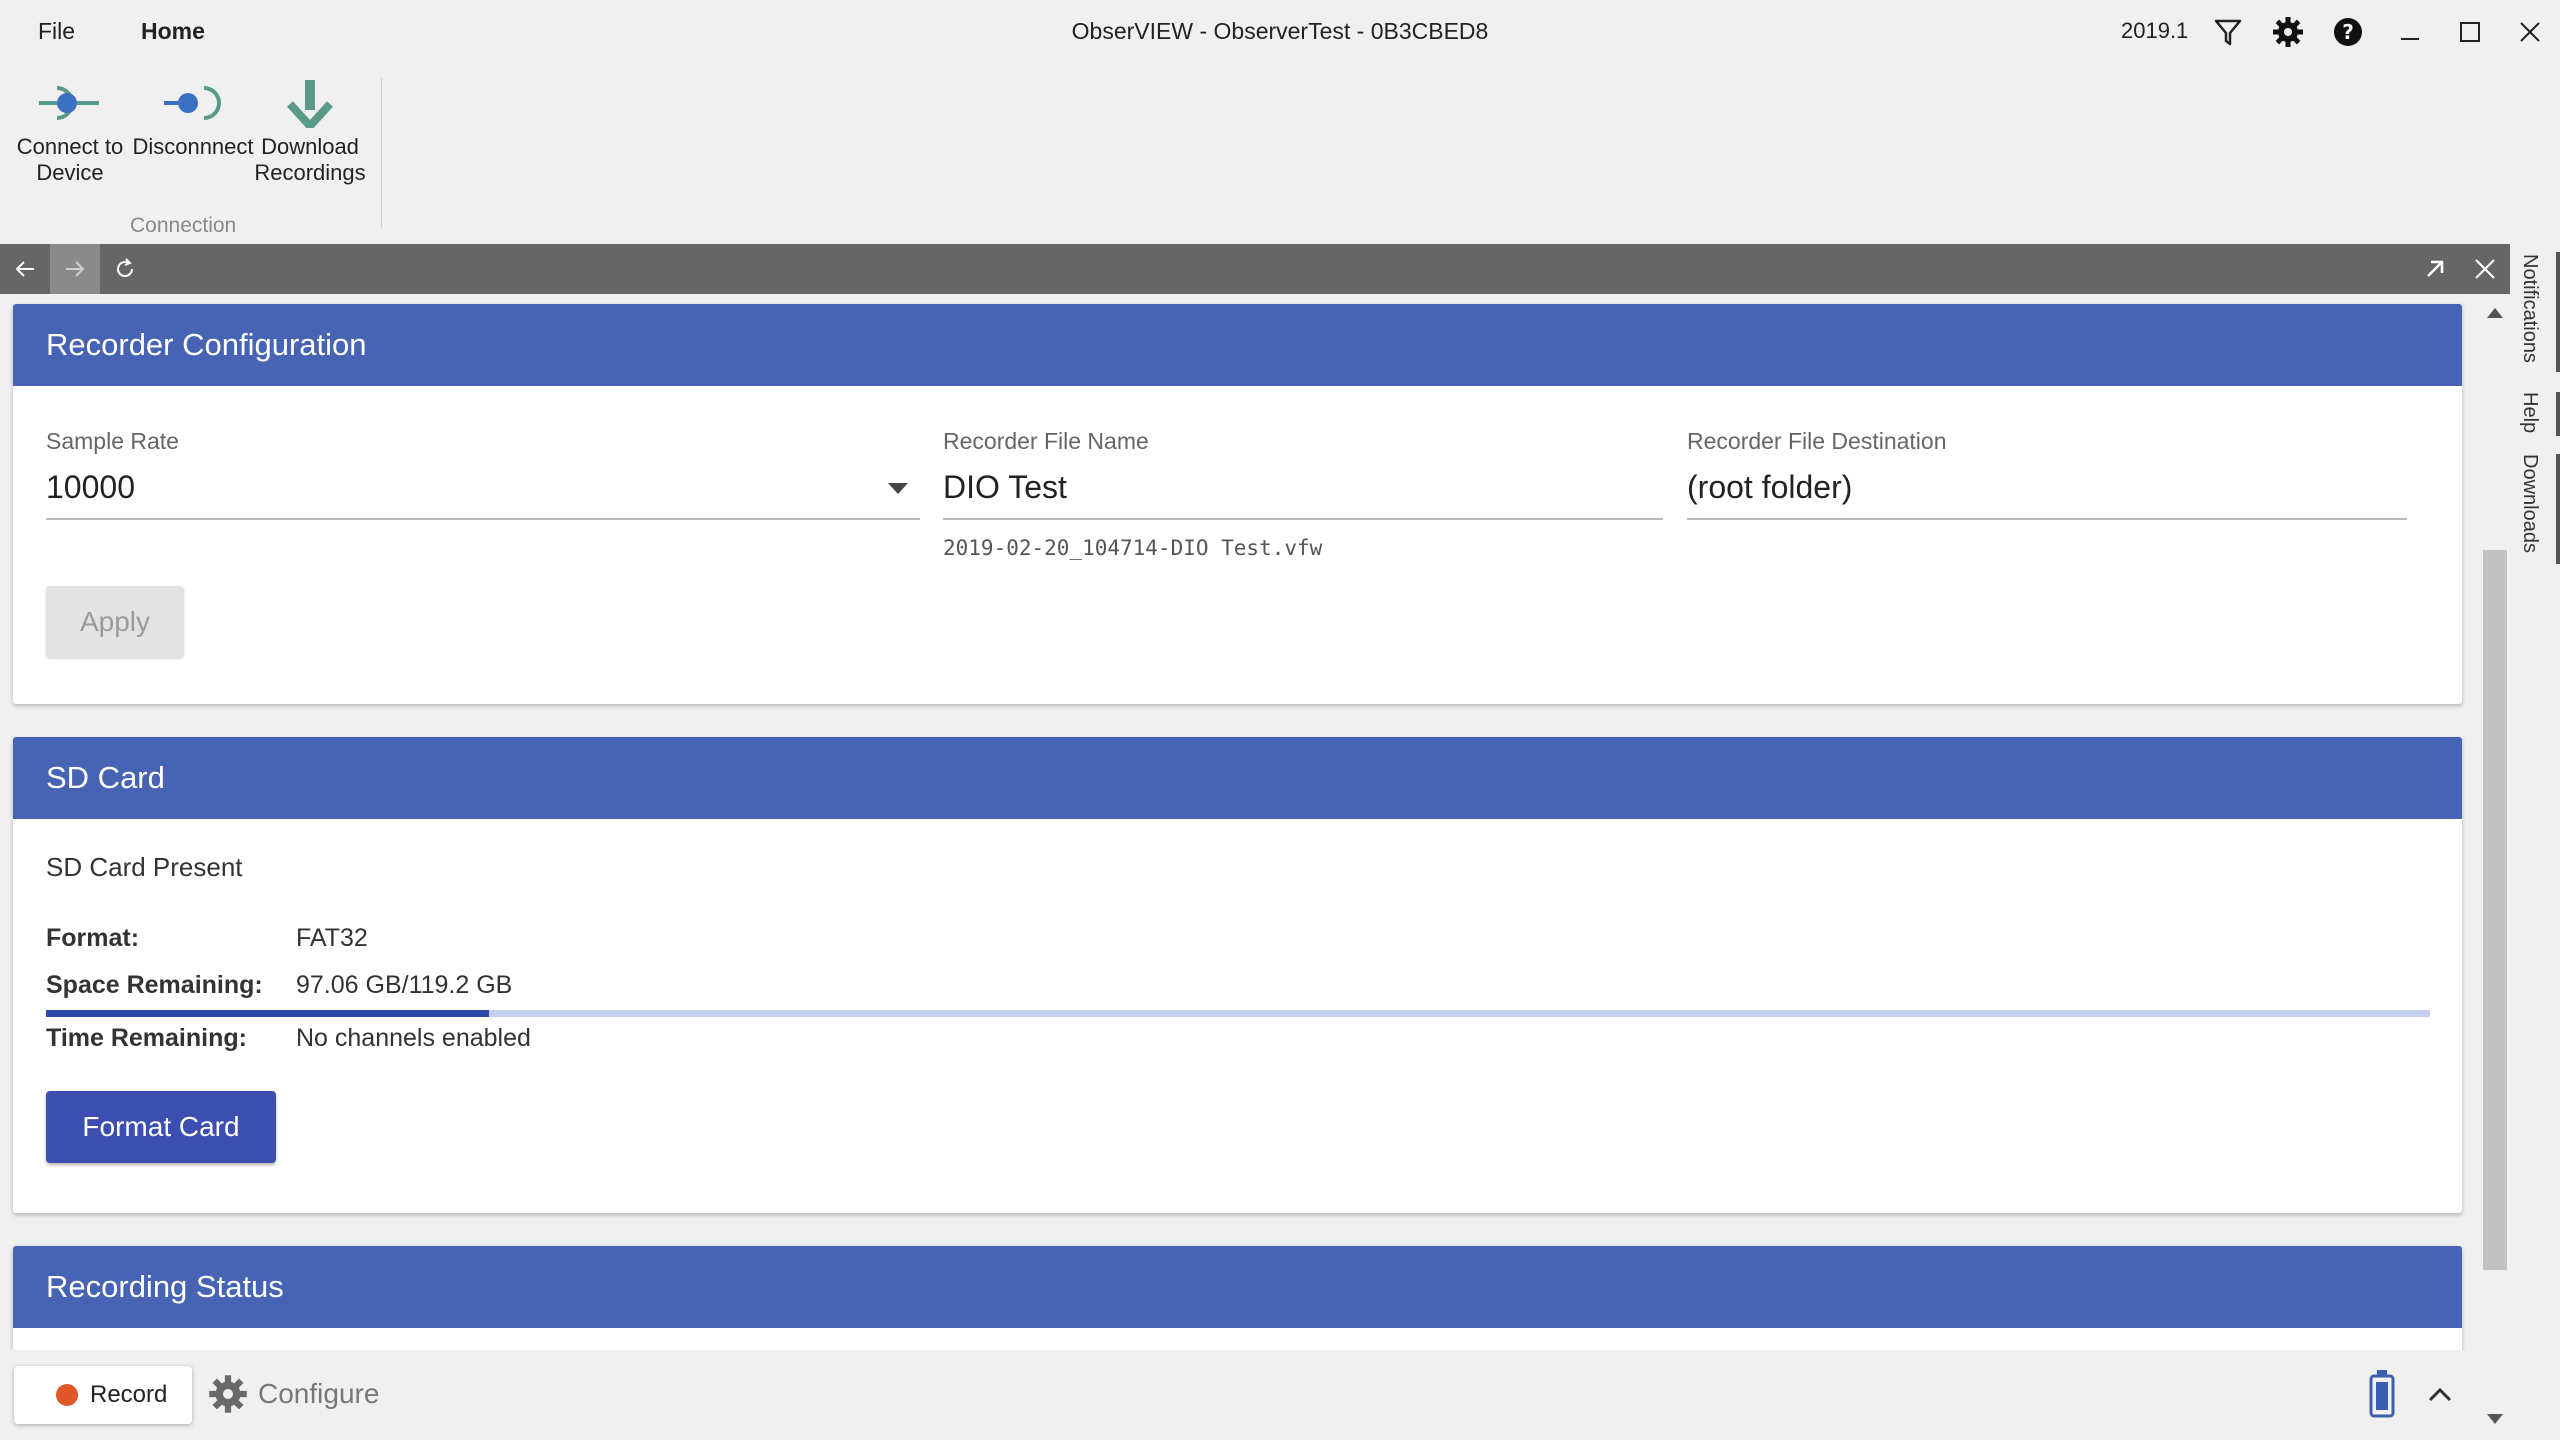  What do you see at coordinates (2435, 269) in the screenshot?
I see `pop-out-icon` at bounding box center [2435, 269].